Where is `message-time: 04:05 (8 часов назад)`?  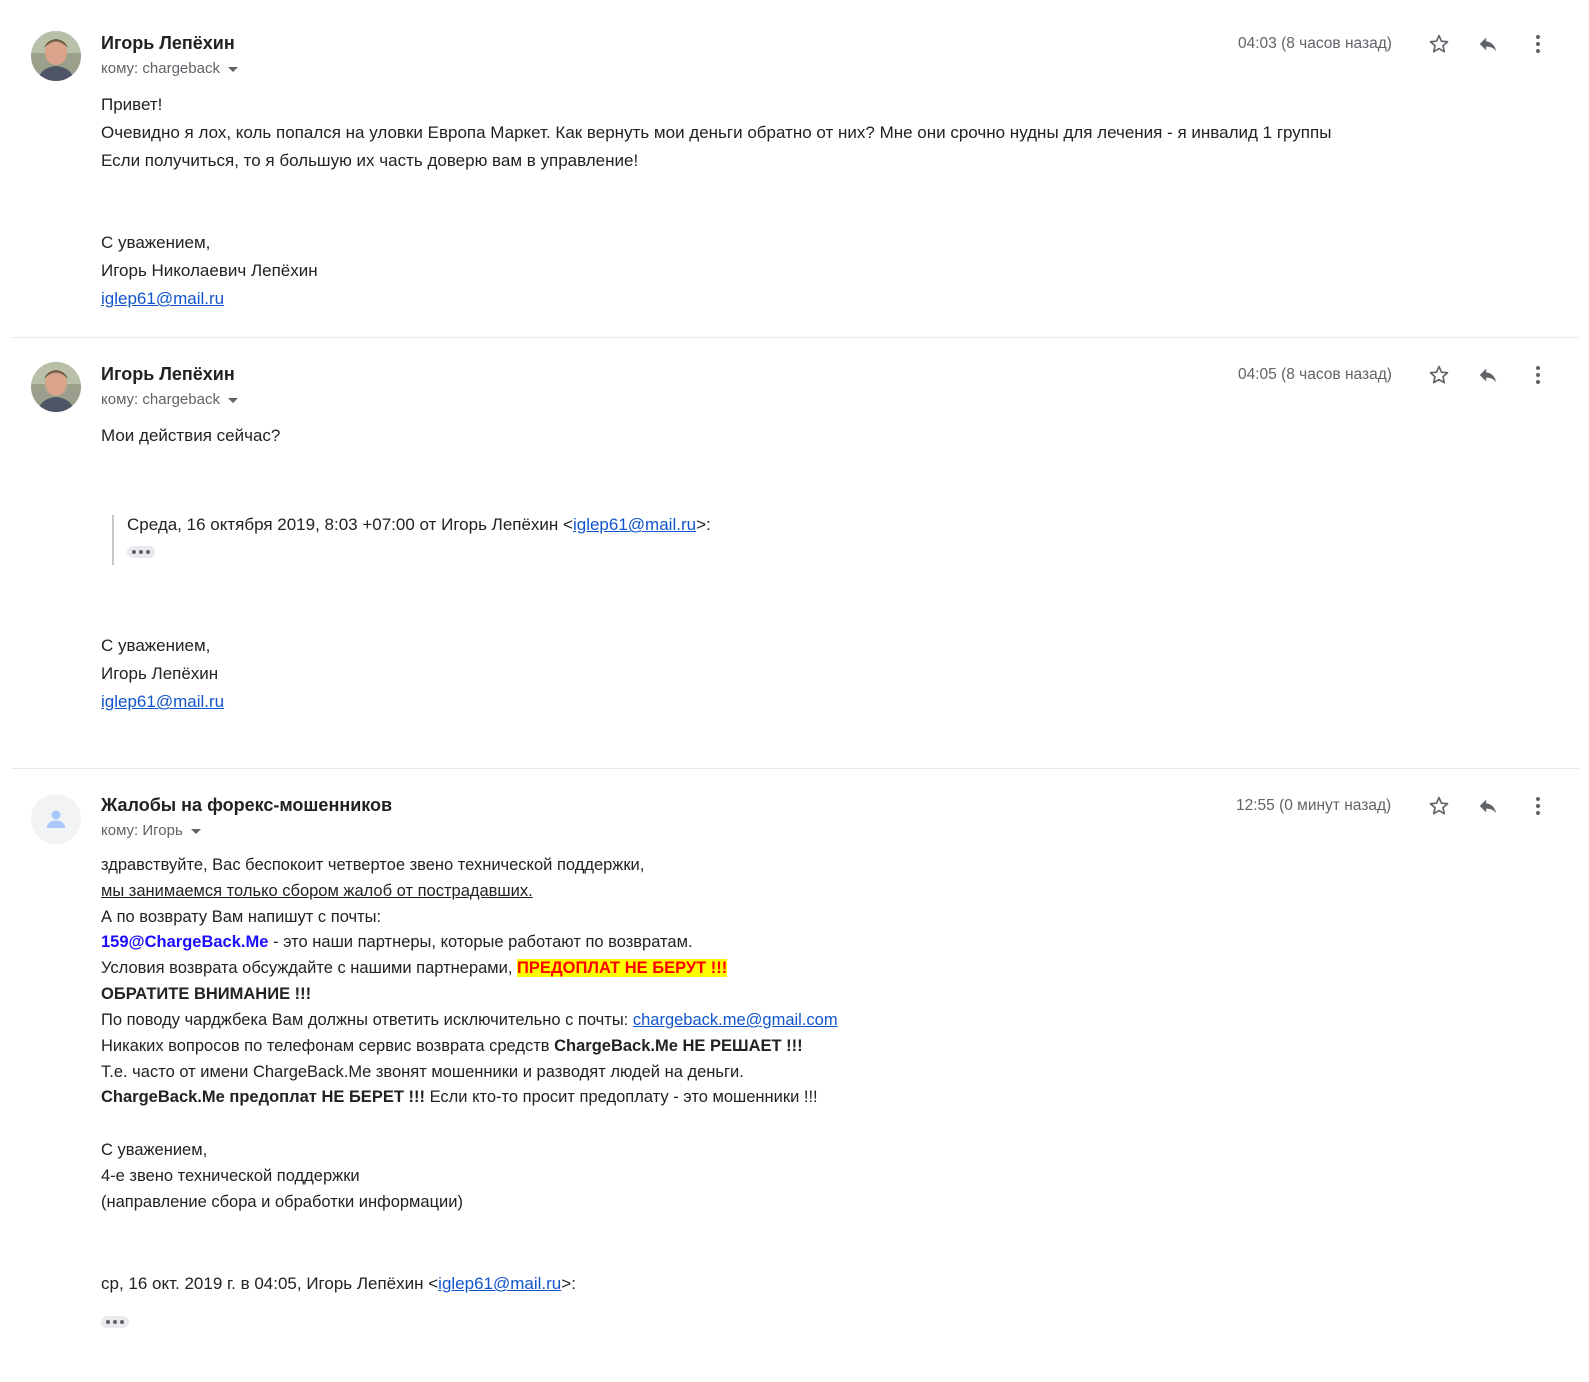 message-time: 04:05 (8 часов назад) is located at coordinates (1315, 375).